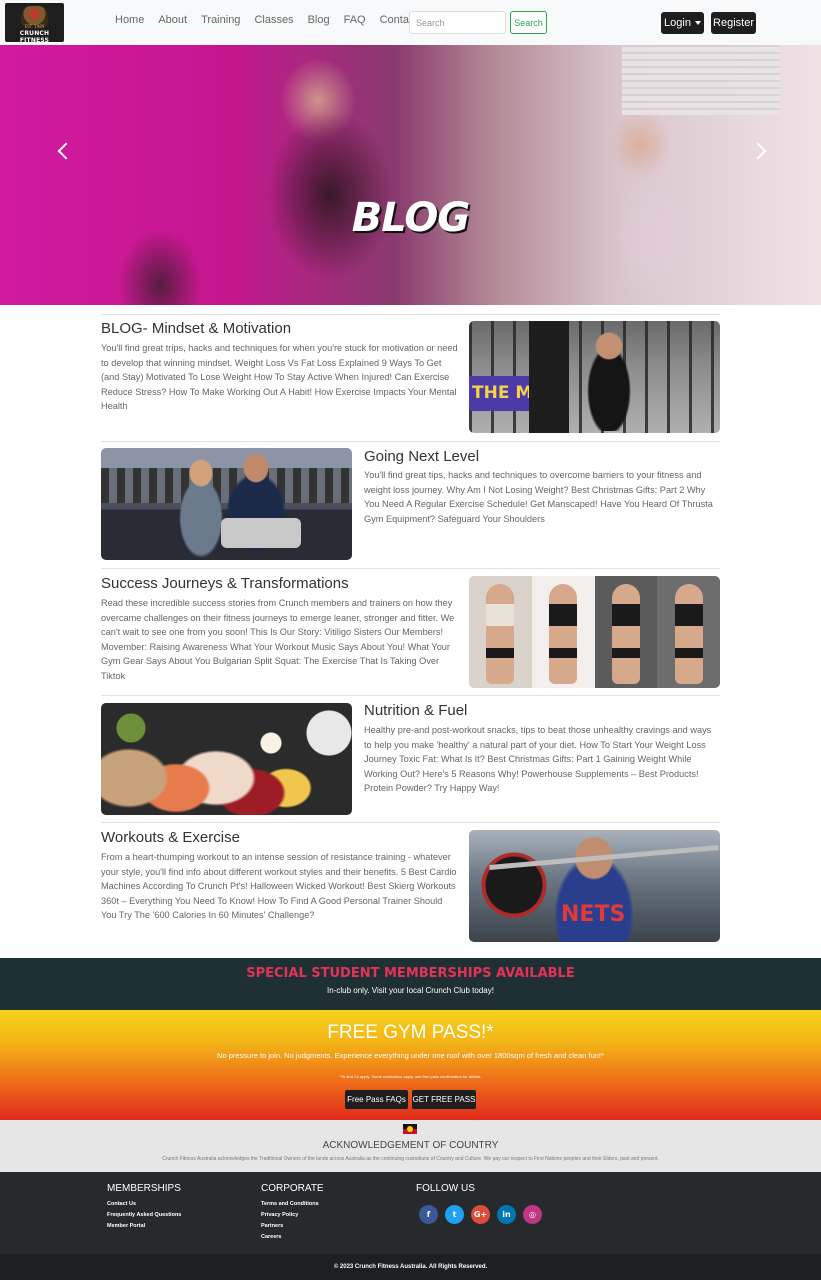 The width and height of the screenshot is (821, 1280). I want to click on footer-heading-corporate: CORPORATE, so click(292, 1188).